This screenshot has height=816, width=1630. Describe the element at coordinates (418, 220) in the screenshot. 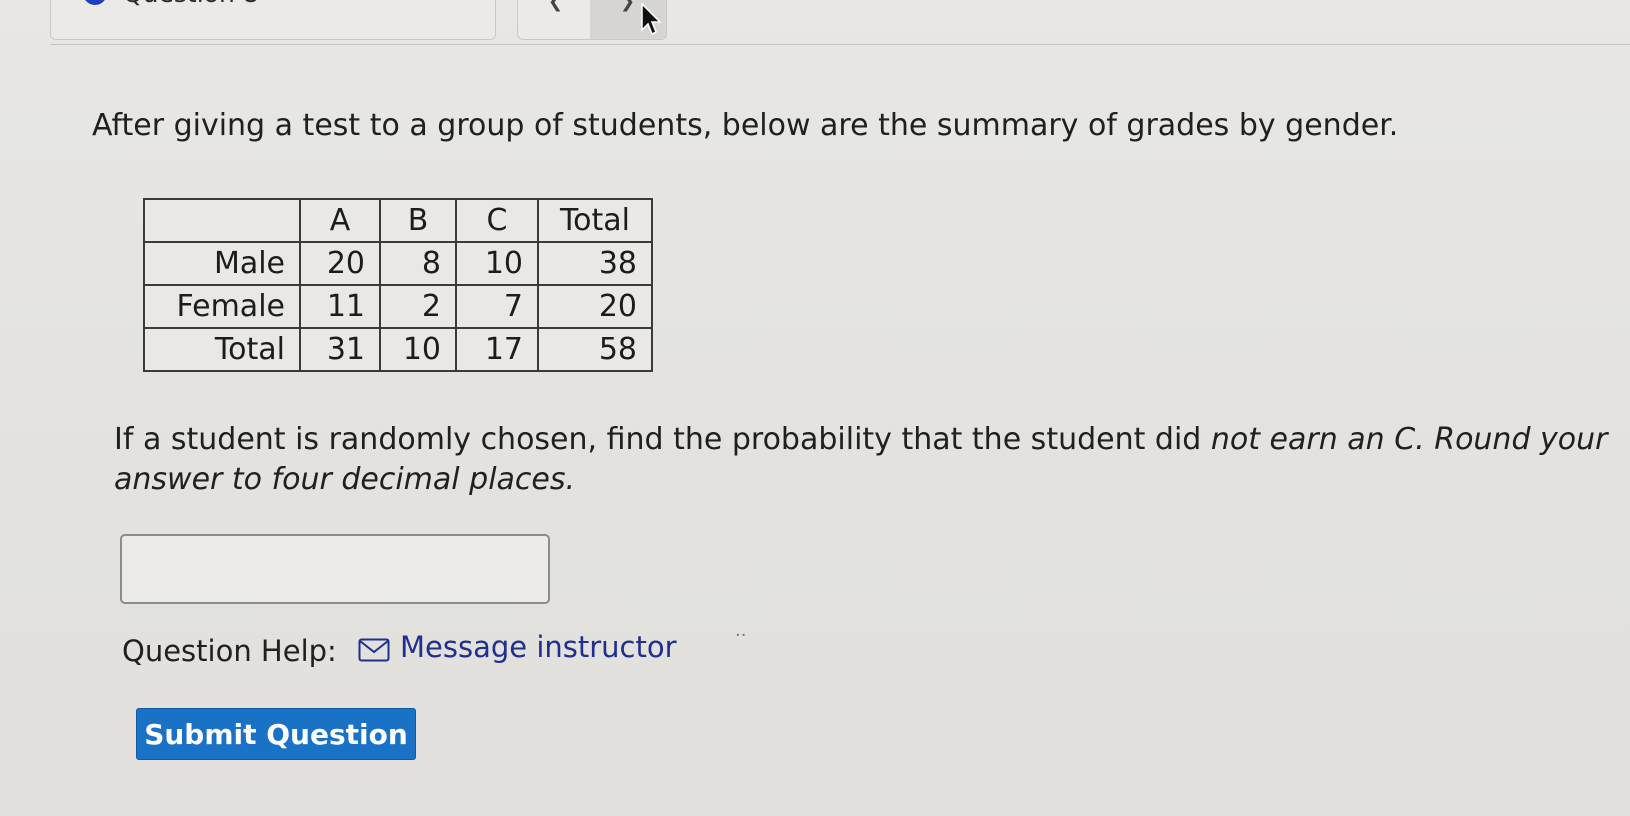

I see `table-header-cell: B` at that location.